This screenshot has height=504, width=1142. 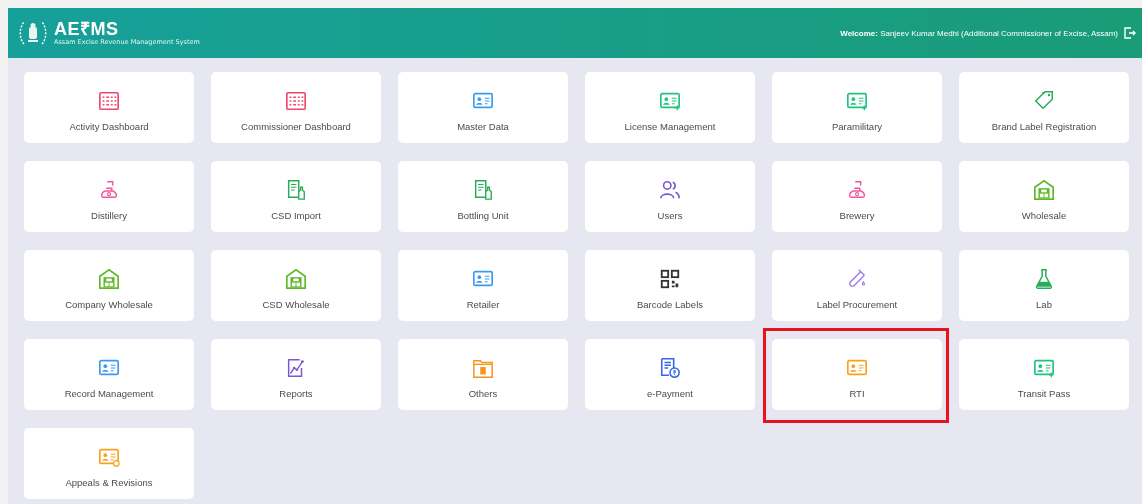 What do you see at coordinates (109, 463) in the screenshot?
I see `module-tile: Appeals & Revisions` at bounding box center [109, 463].